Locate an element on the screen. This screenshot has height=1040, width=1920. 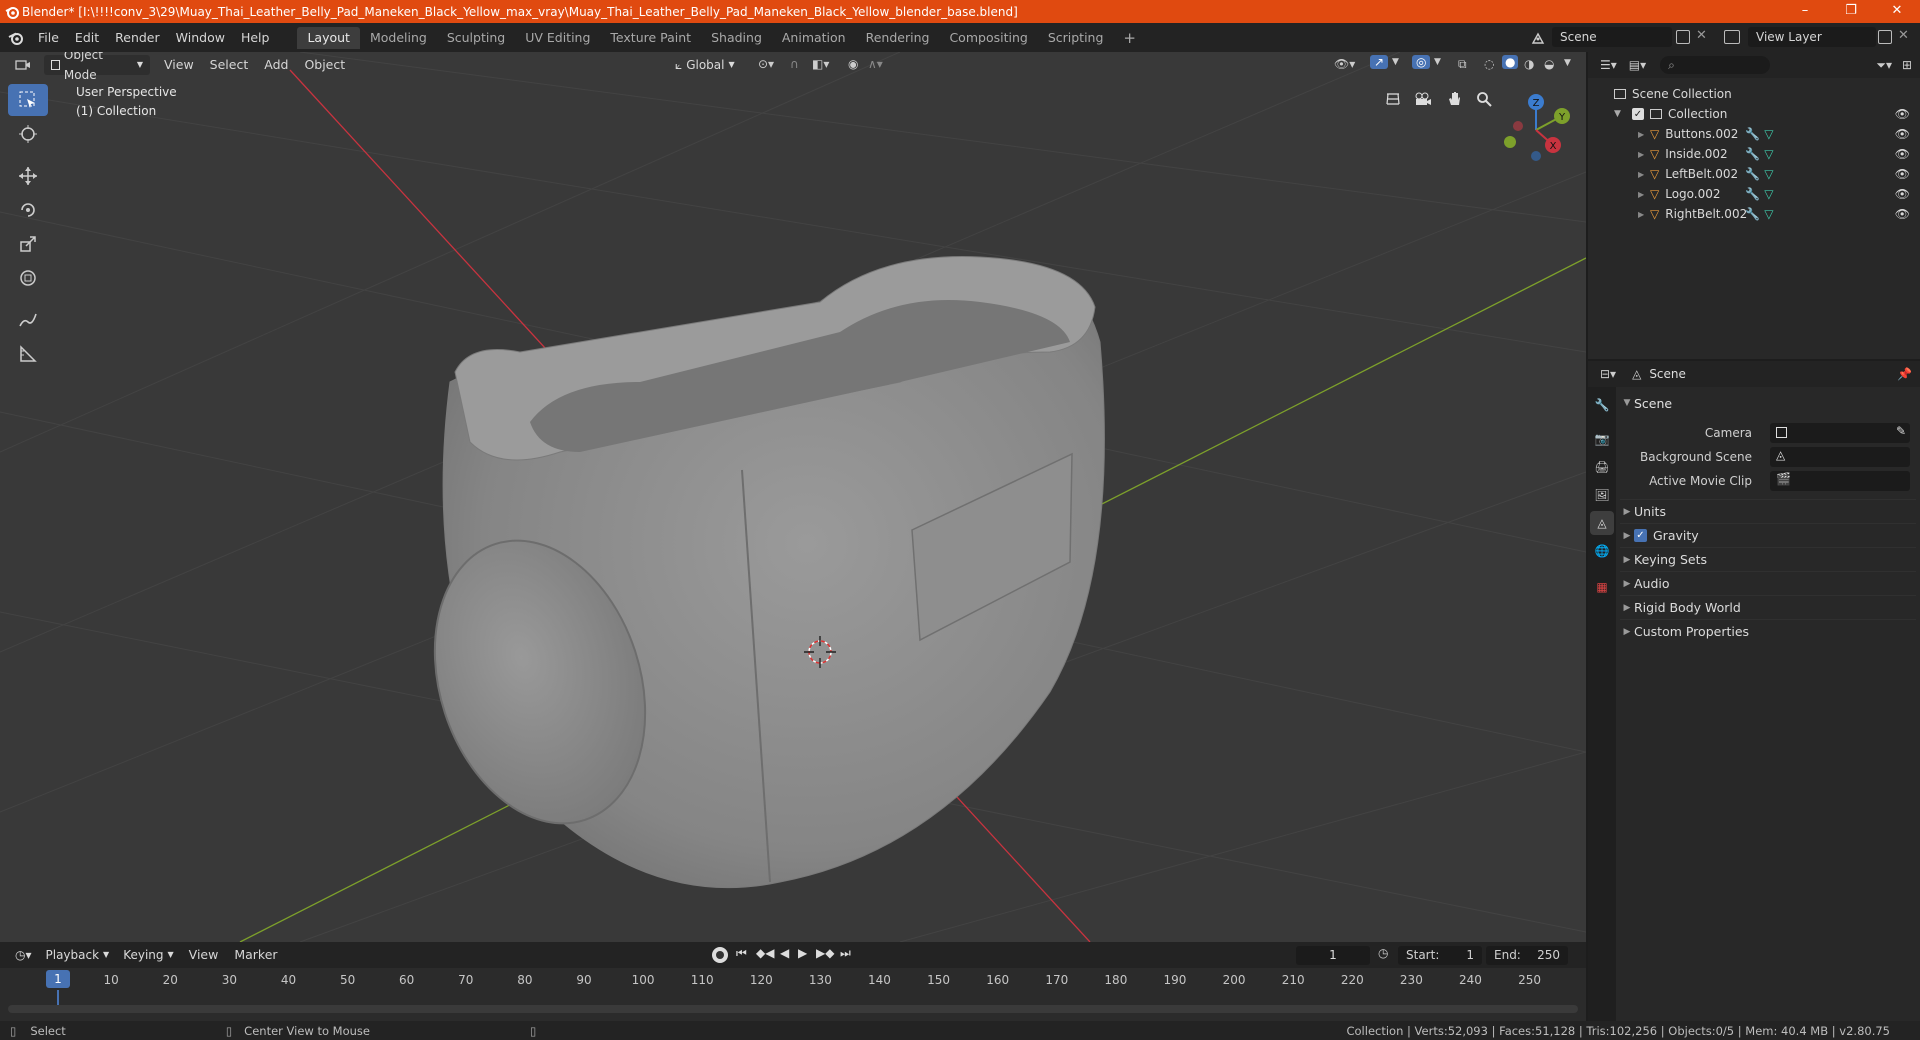
move-tool is located at coordinates (28, 176).